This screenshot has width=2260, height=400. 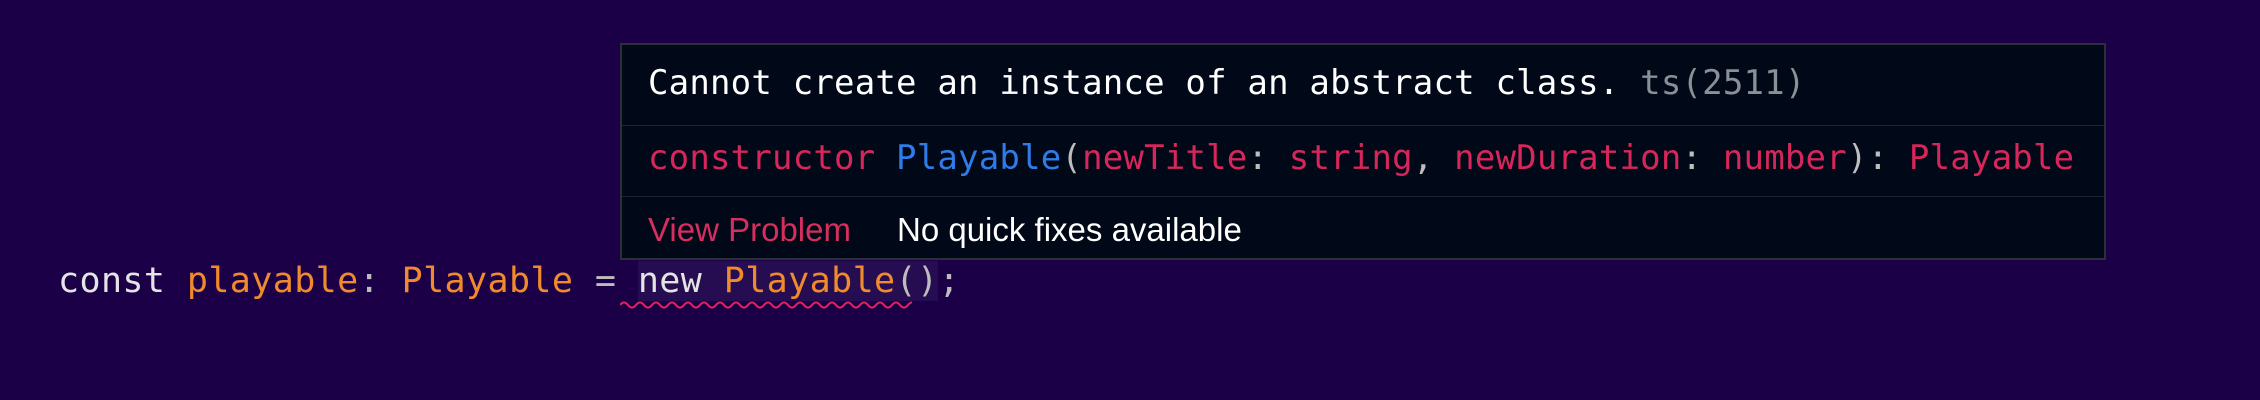 I want to click on signature-param2-name: newDuration, so click(x=1568, y=158).